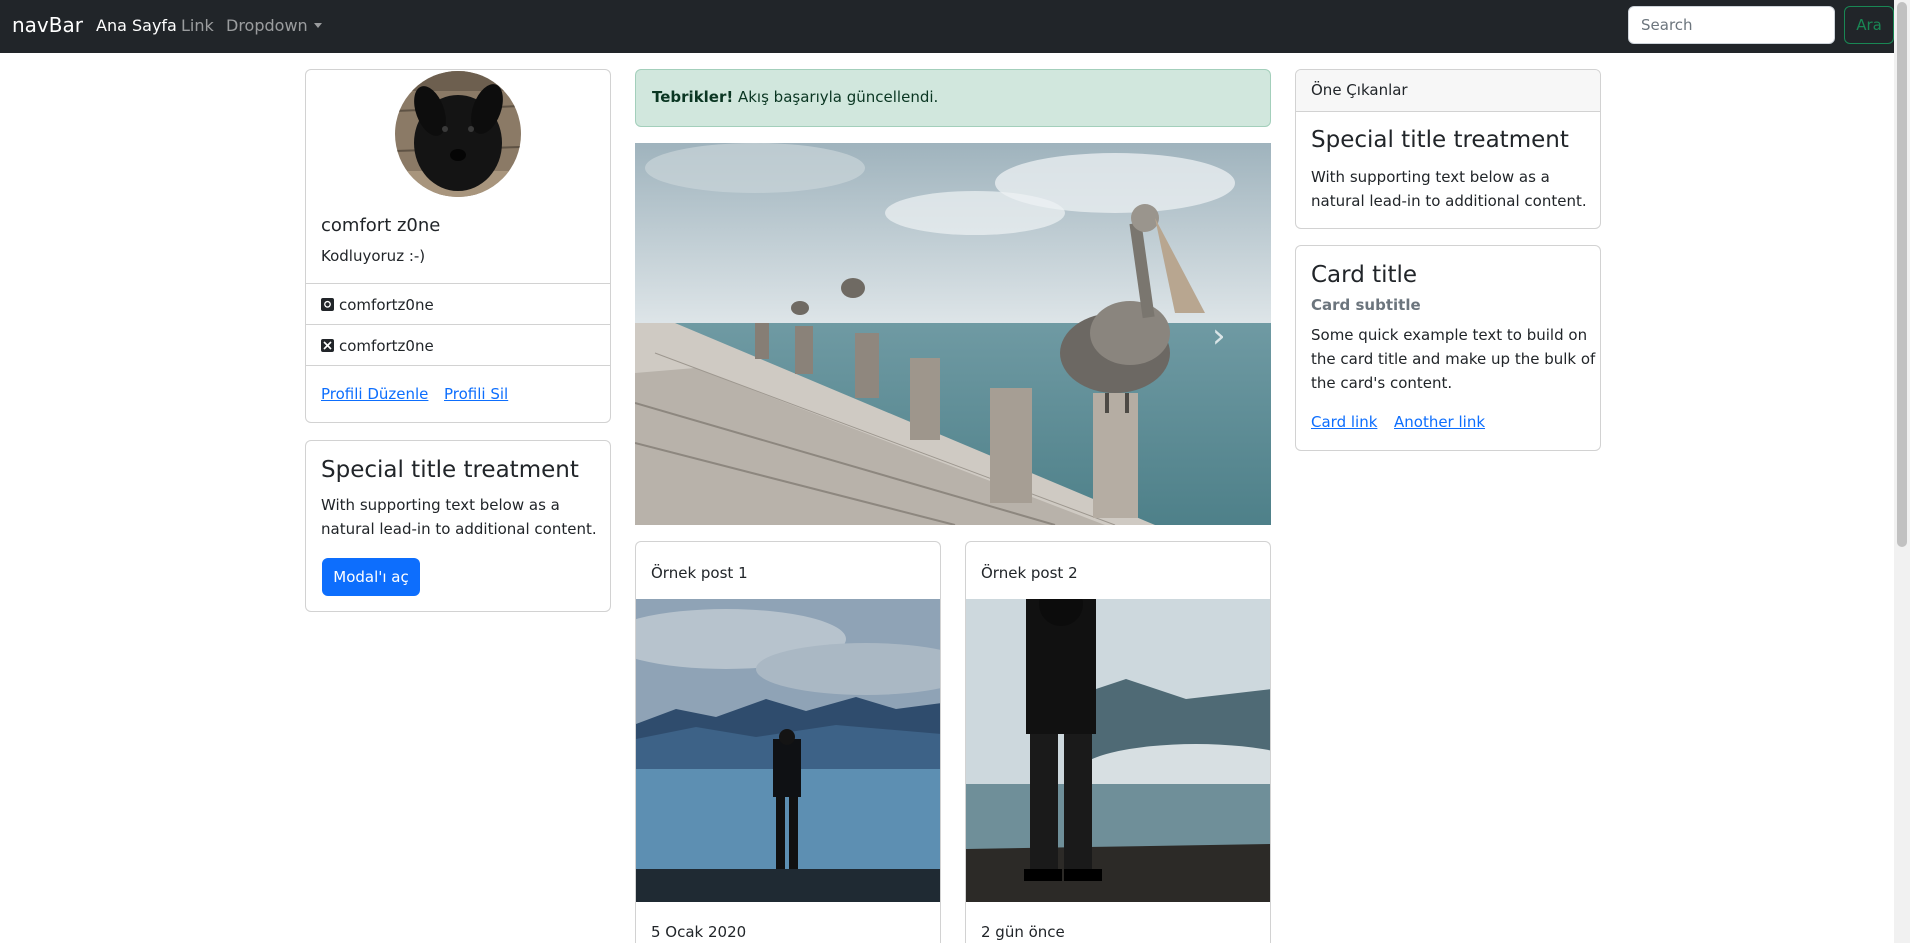 This screenshot has width=1910, height=943. What do you see at coordinates (267, 25) in the screenshot?
I see `nav-dropdown-label: Dropdown` at bounding box center [267, 25].